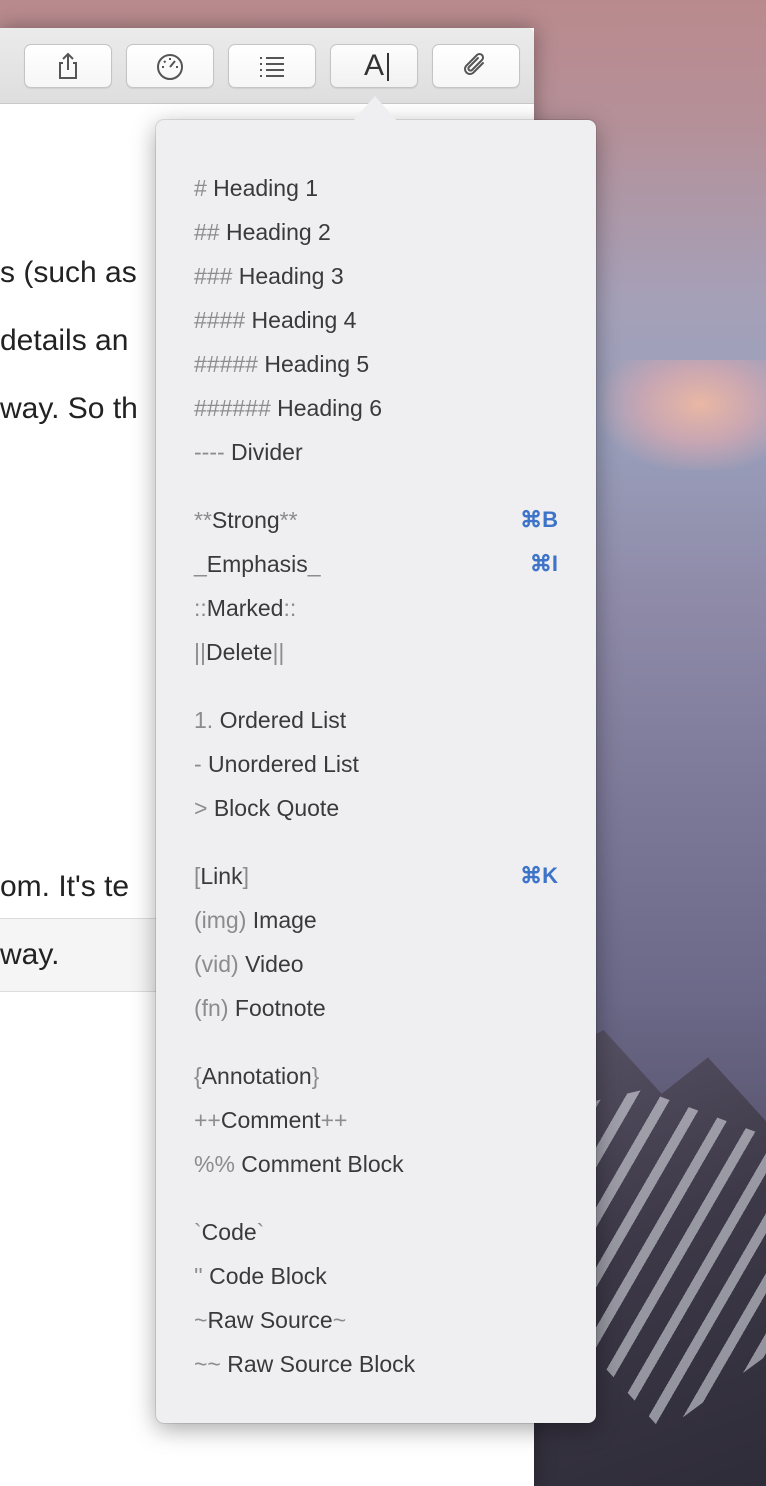  Describe the element at coordinates (262, 232) in the screenshot. I see `format-menu-item-text: ## Heading 2` at that location.